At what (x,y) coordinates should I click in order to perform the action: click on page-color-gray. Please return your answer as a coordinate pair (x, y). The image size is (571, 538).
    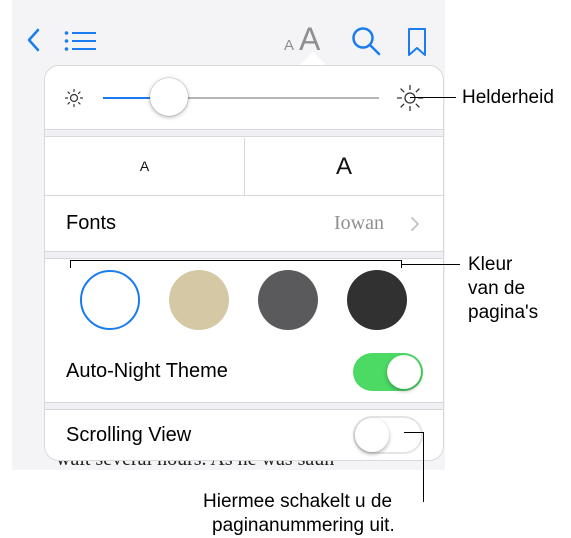
    Looking at the image, I should click on (288, 300).